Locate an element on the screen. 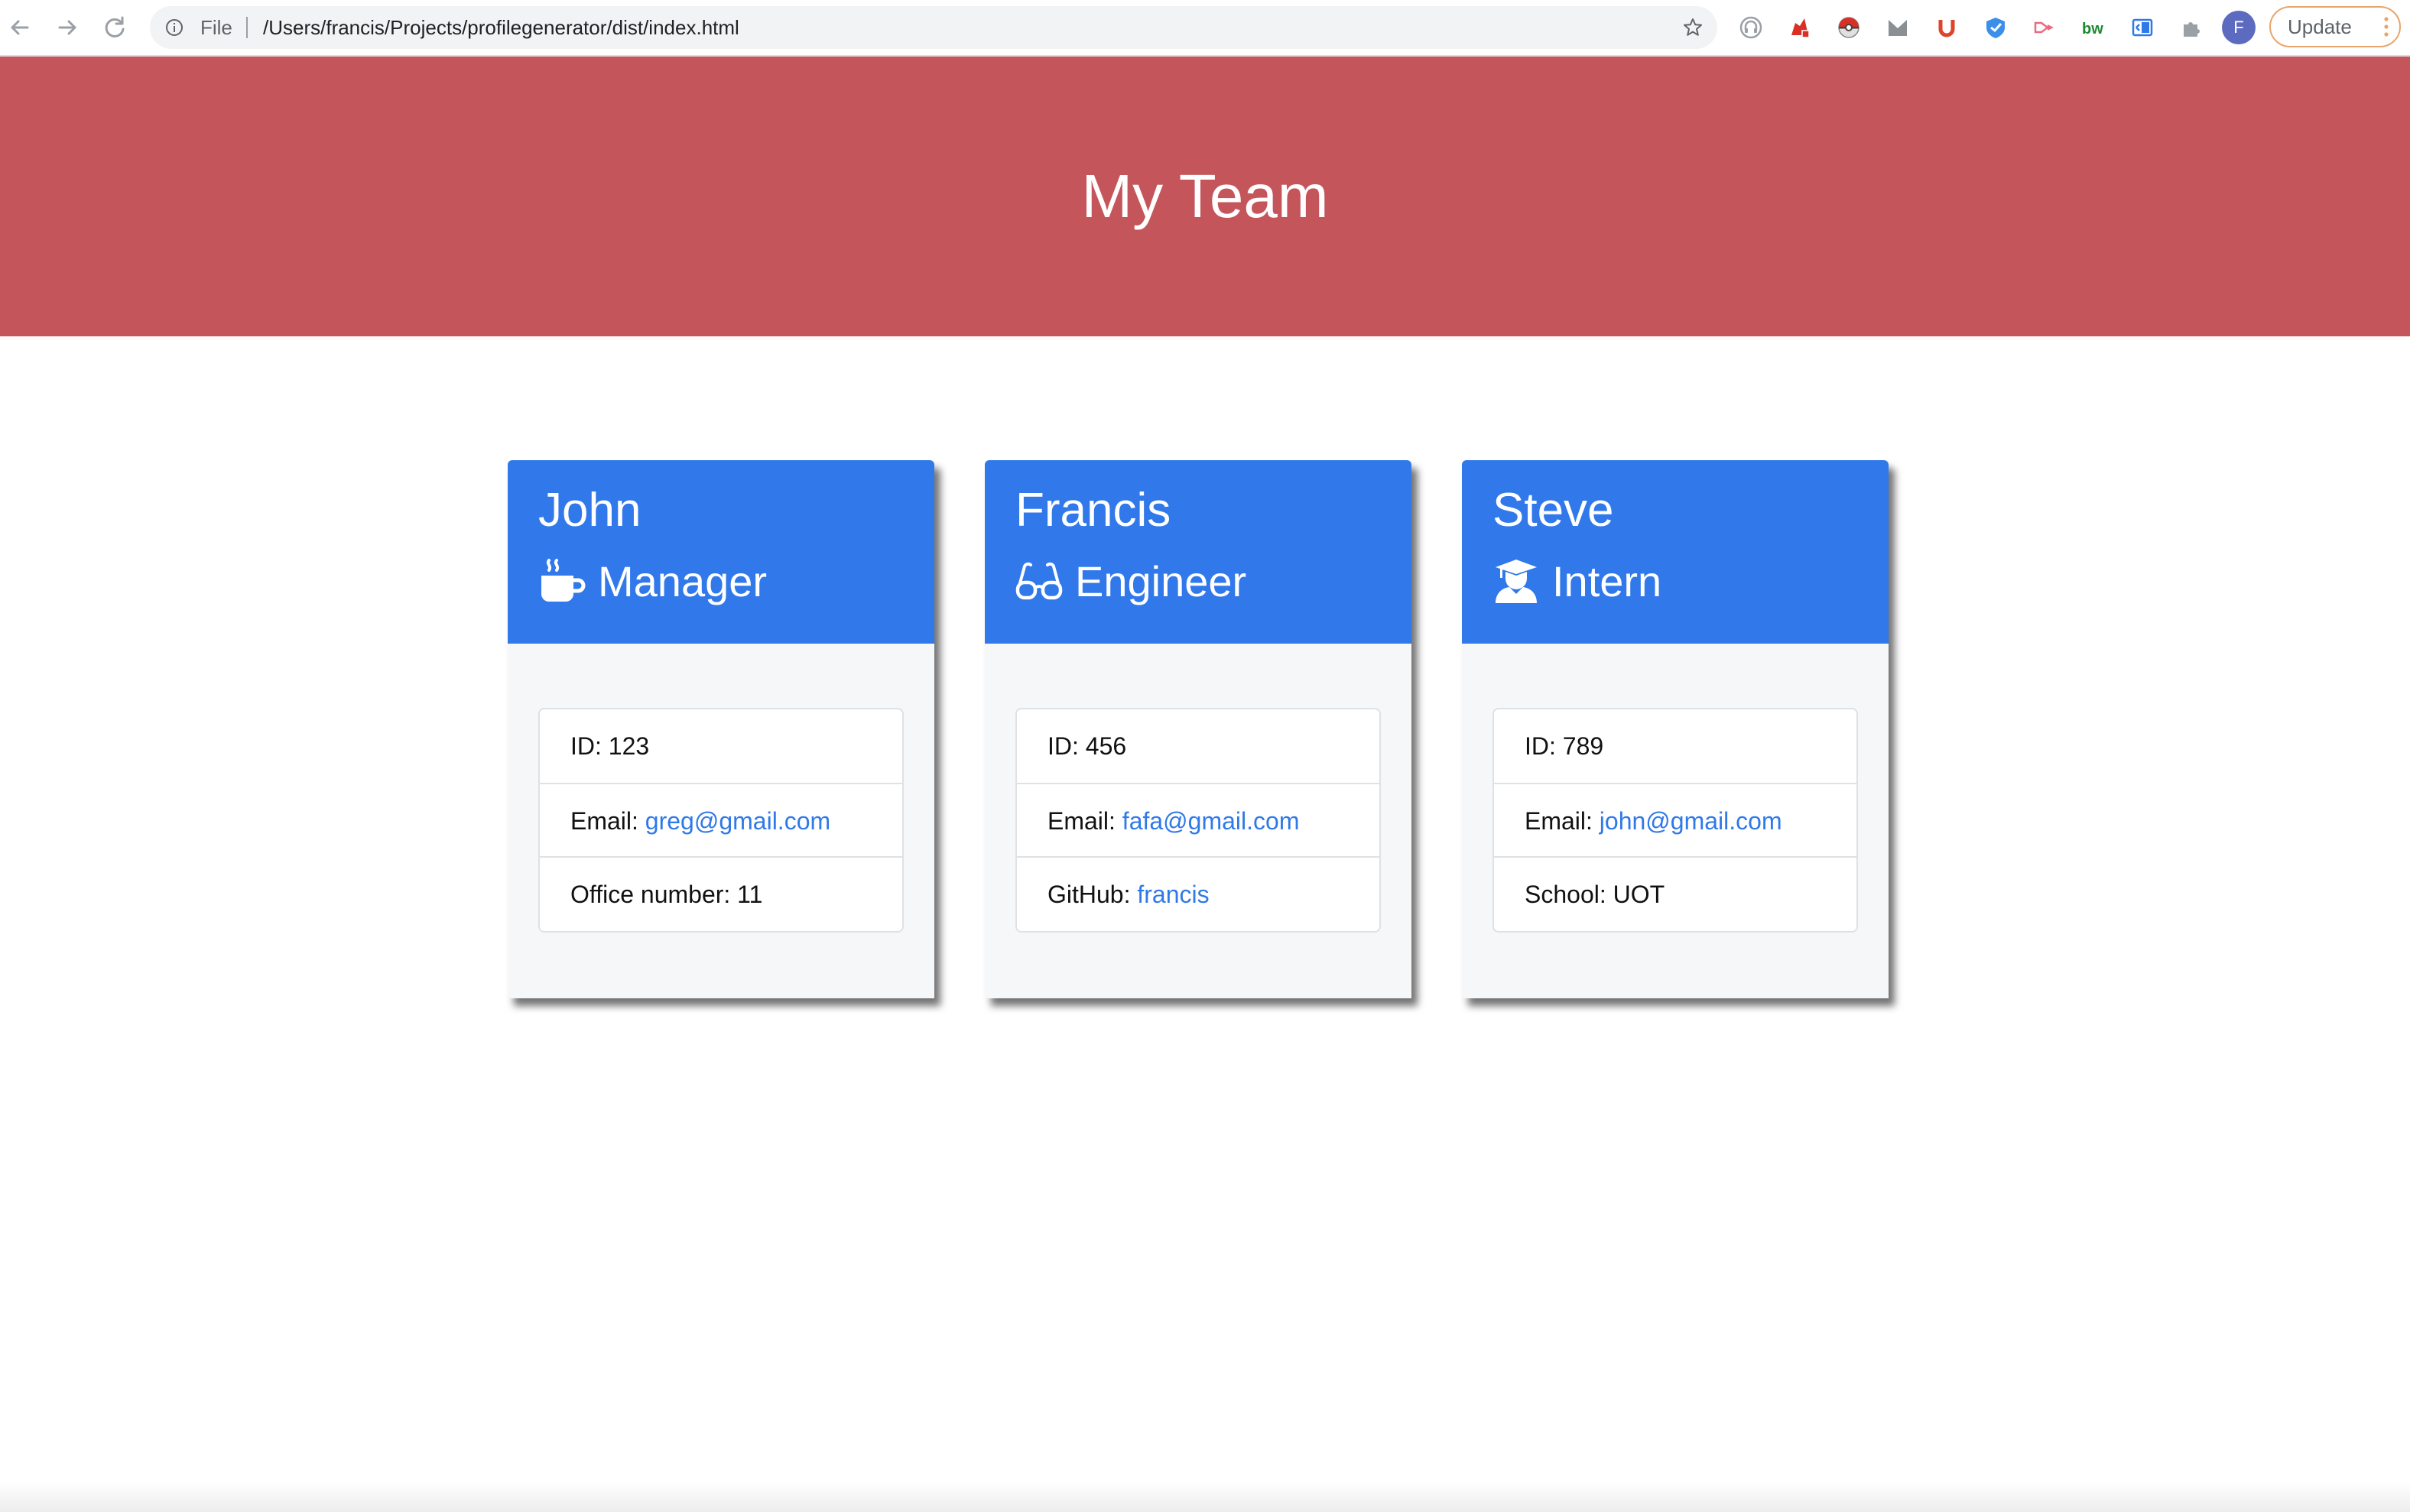 Image resolution: width=2410 pixels, height=1512 pixels. employee-id: ID: 456 is located at coordinates (1087, 746).